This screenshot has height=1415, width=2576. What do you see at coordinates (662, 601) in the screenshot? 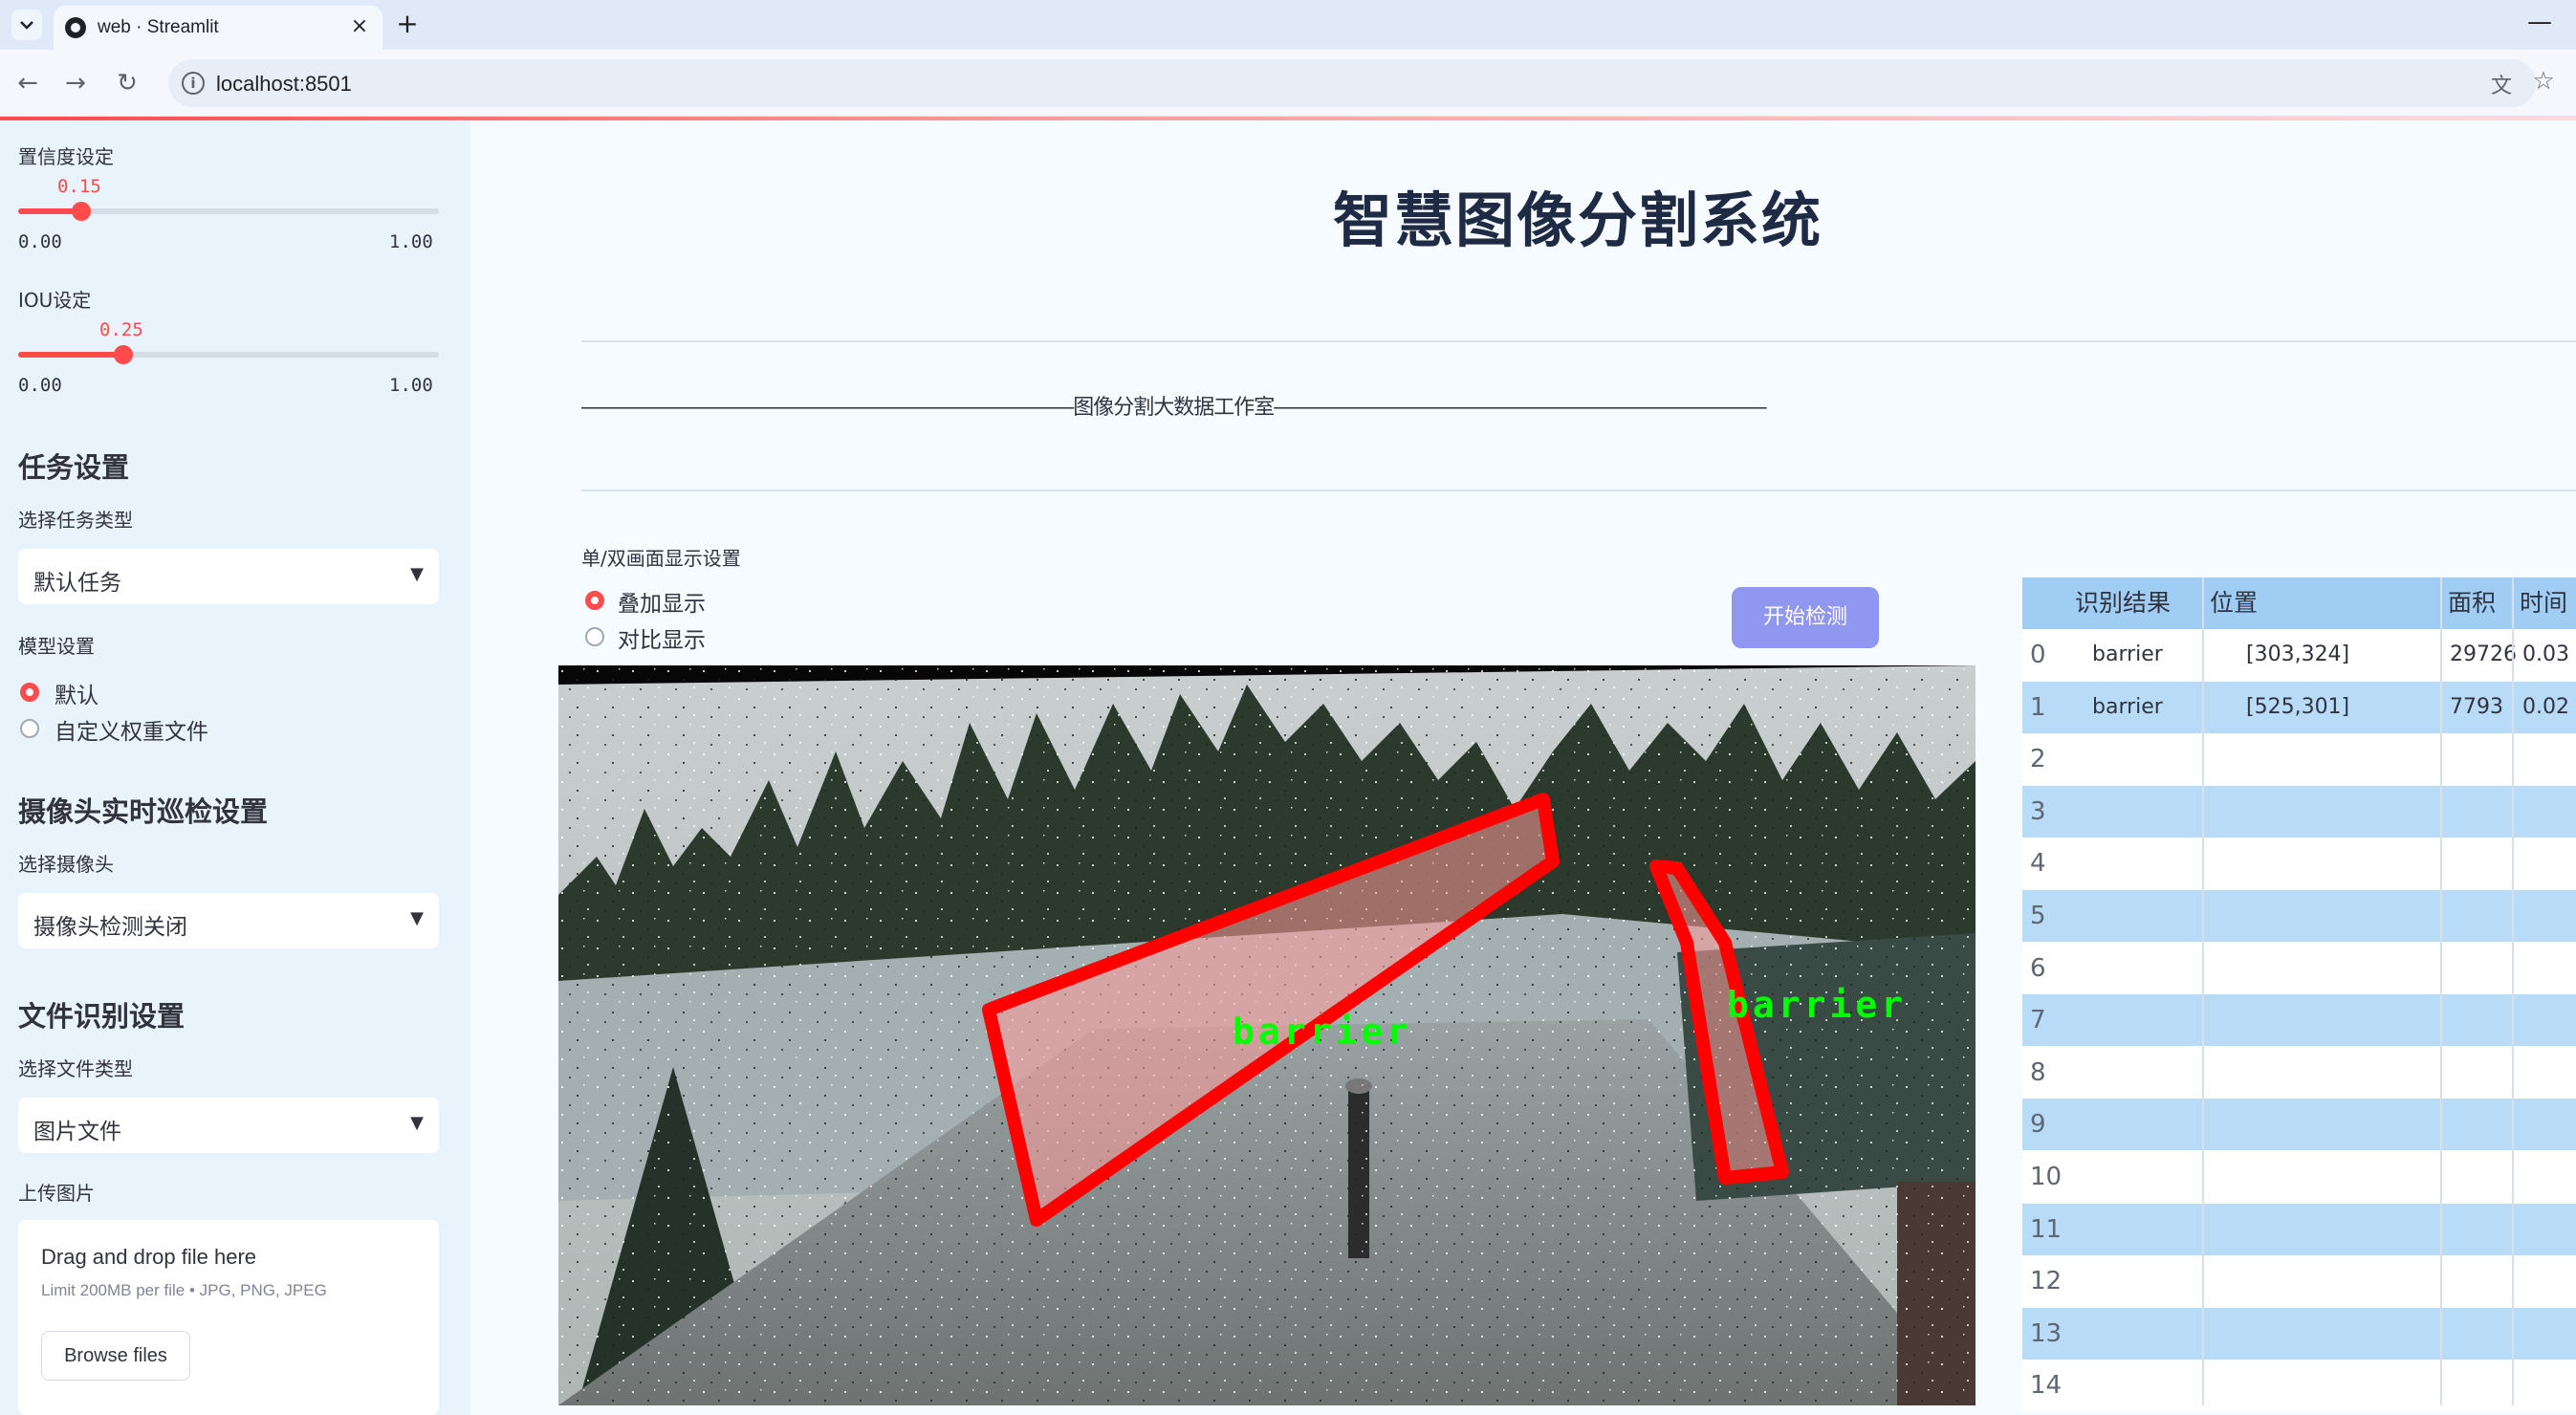
I see `display-option-overlay: 叠加显示` at bounding box center [662, 601].